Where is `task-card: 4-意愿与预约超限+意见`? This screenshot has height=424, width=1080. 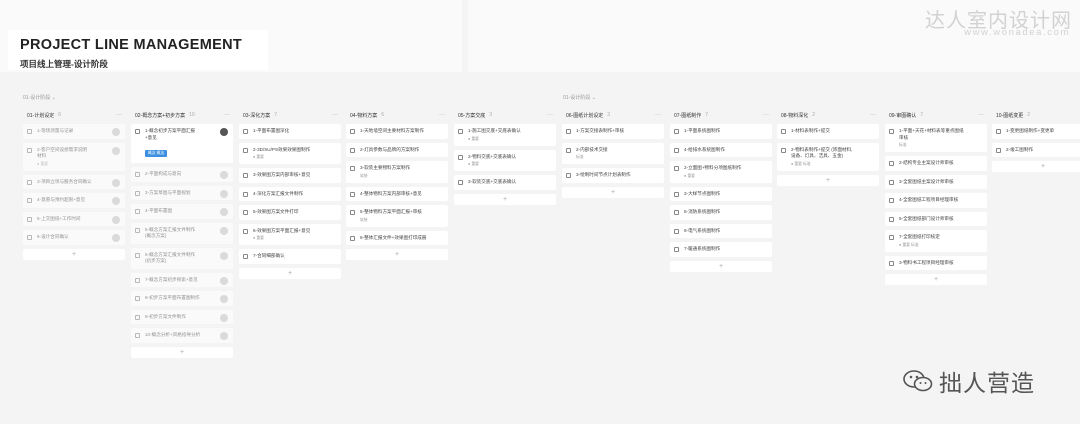
task-card: 4-意愿与预约超限+意见 is located at coordinates (74, 200).